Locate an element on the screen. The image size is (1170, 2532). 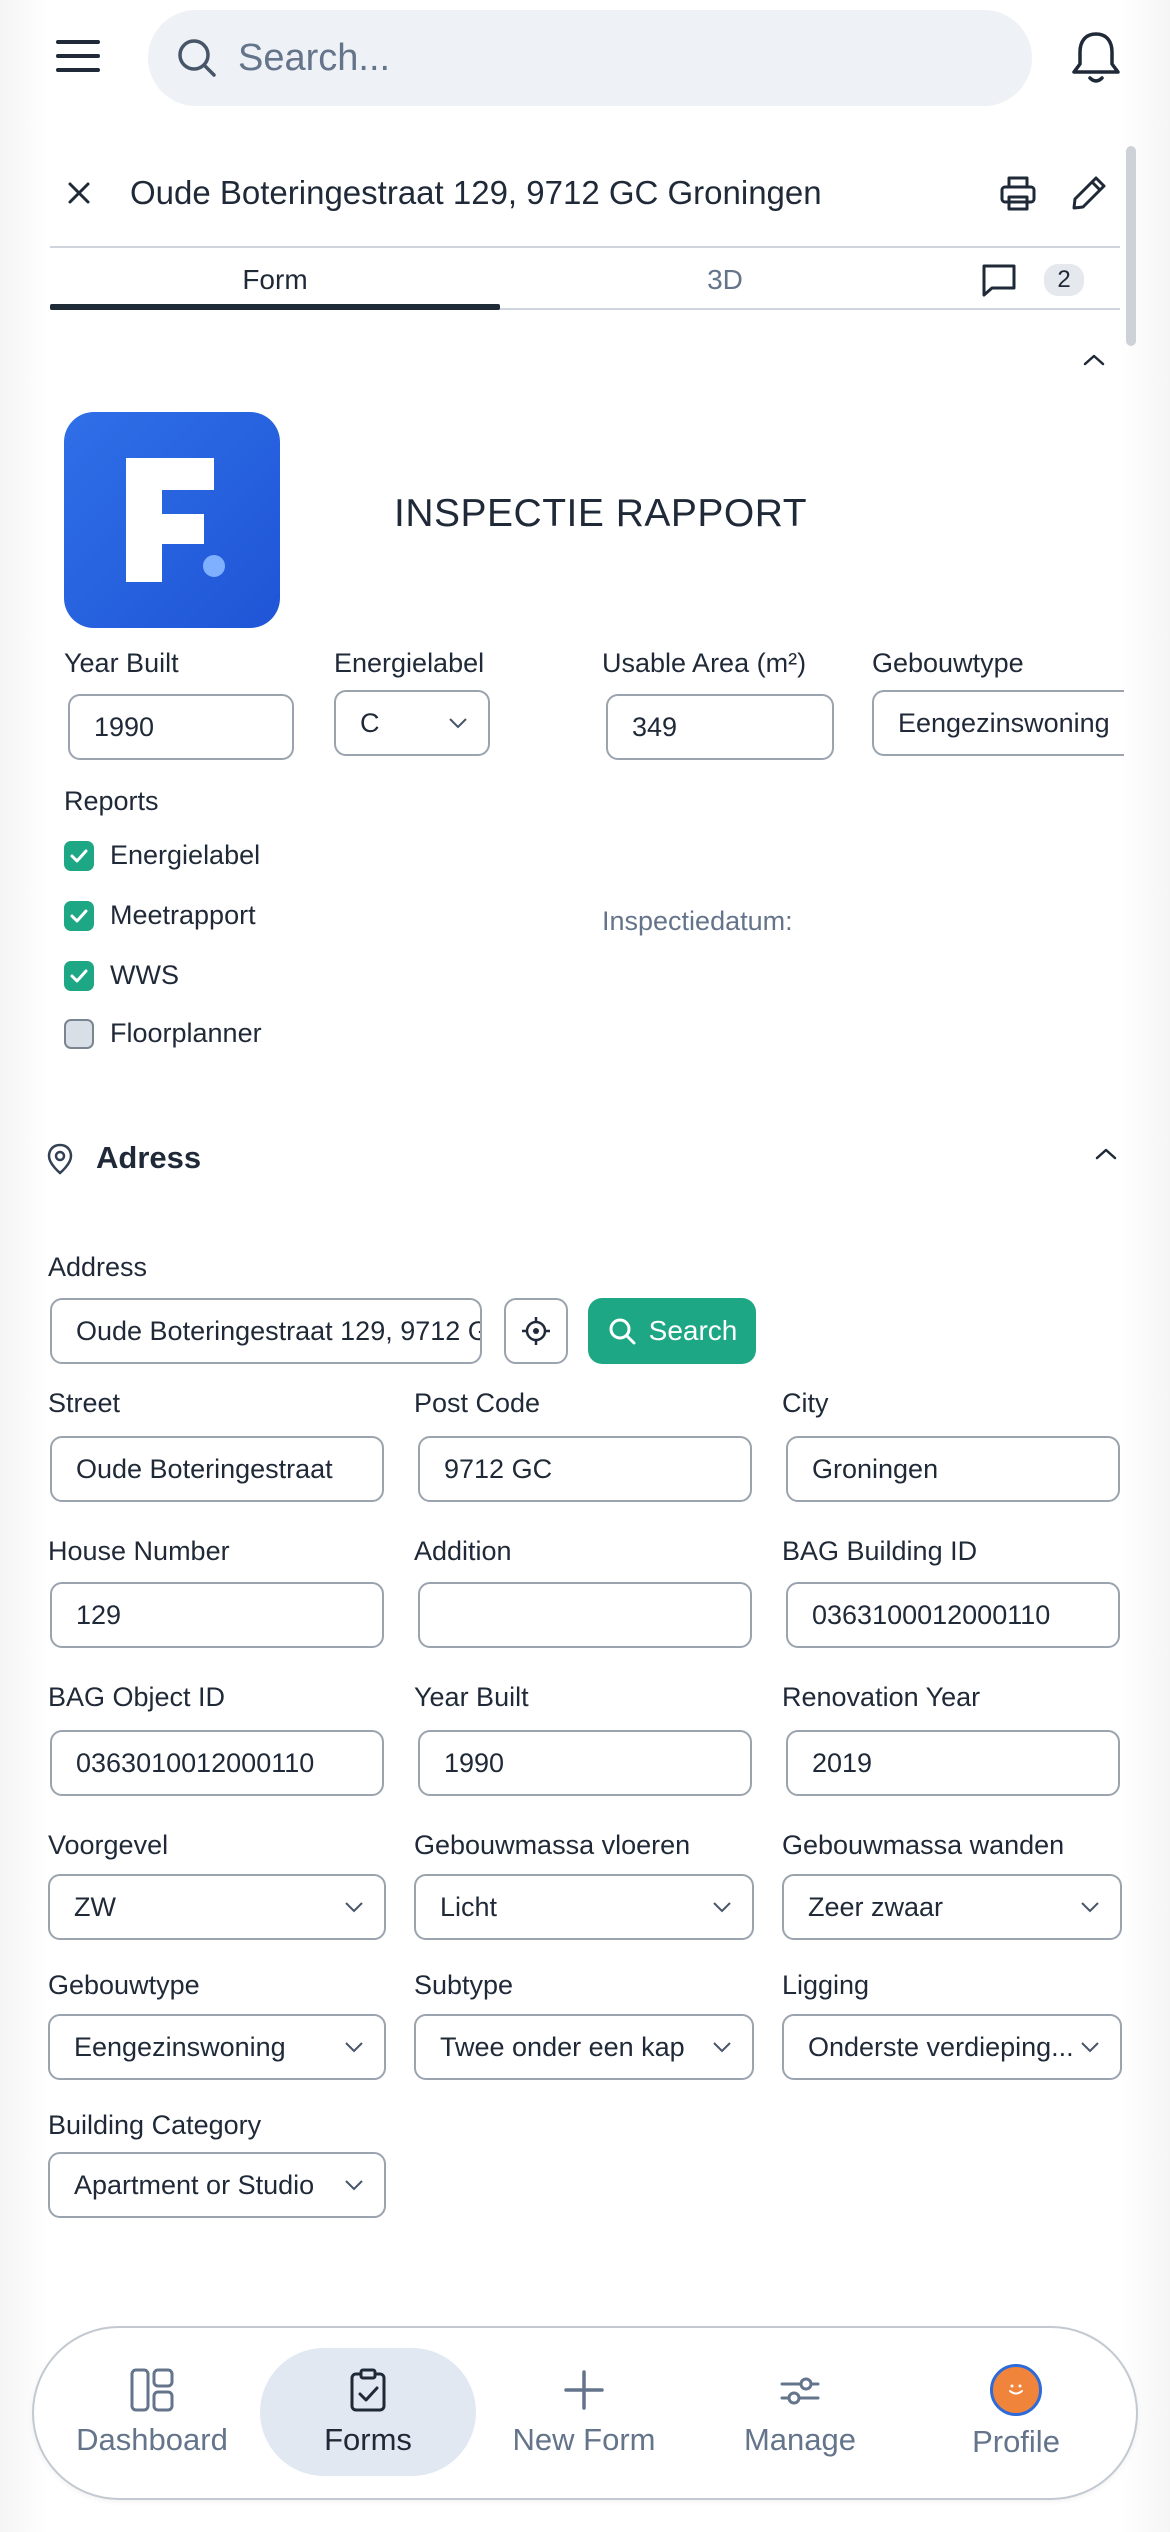
report-checkbox-wws: WWS is located at coordinates (121, 975).